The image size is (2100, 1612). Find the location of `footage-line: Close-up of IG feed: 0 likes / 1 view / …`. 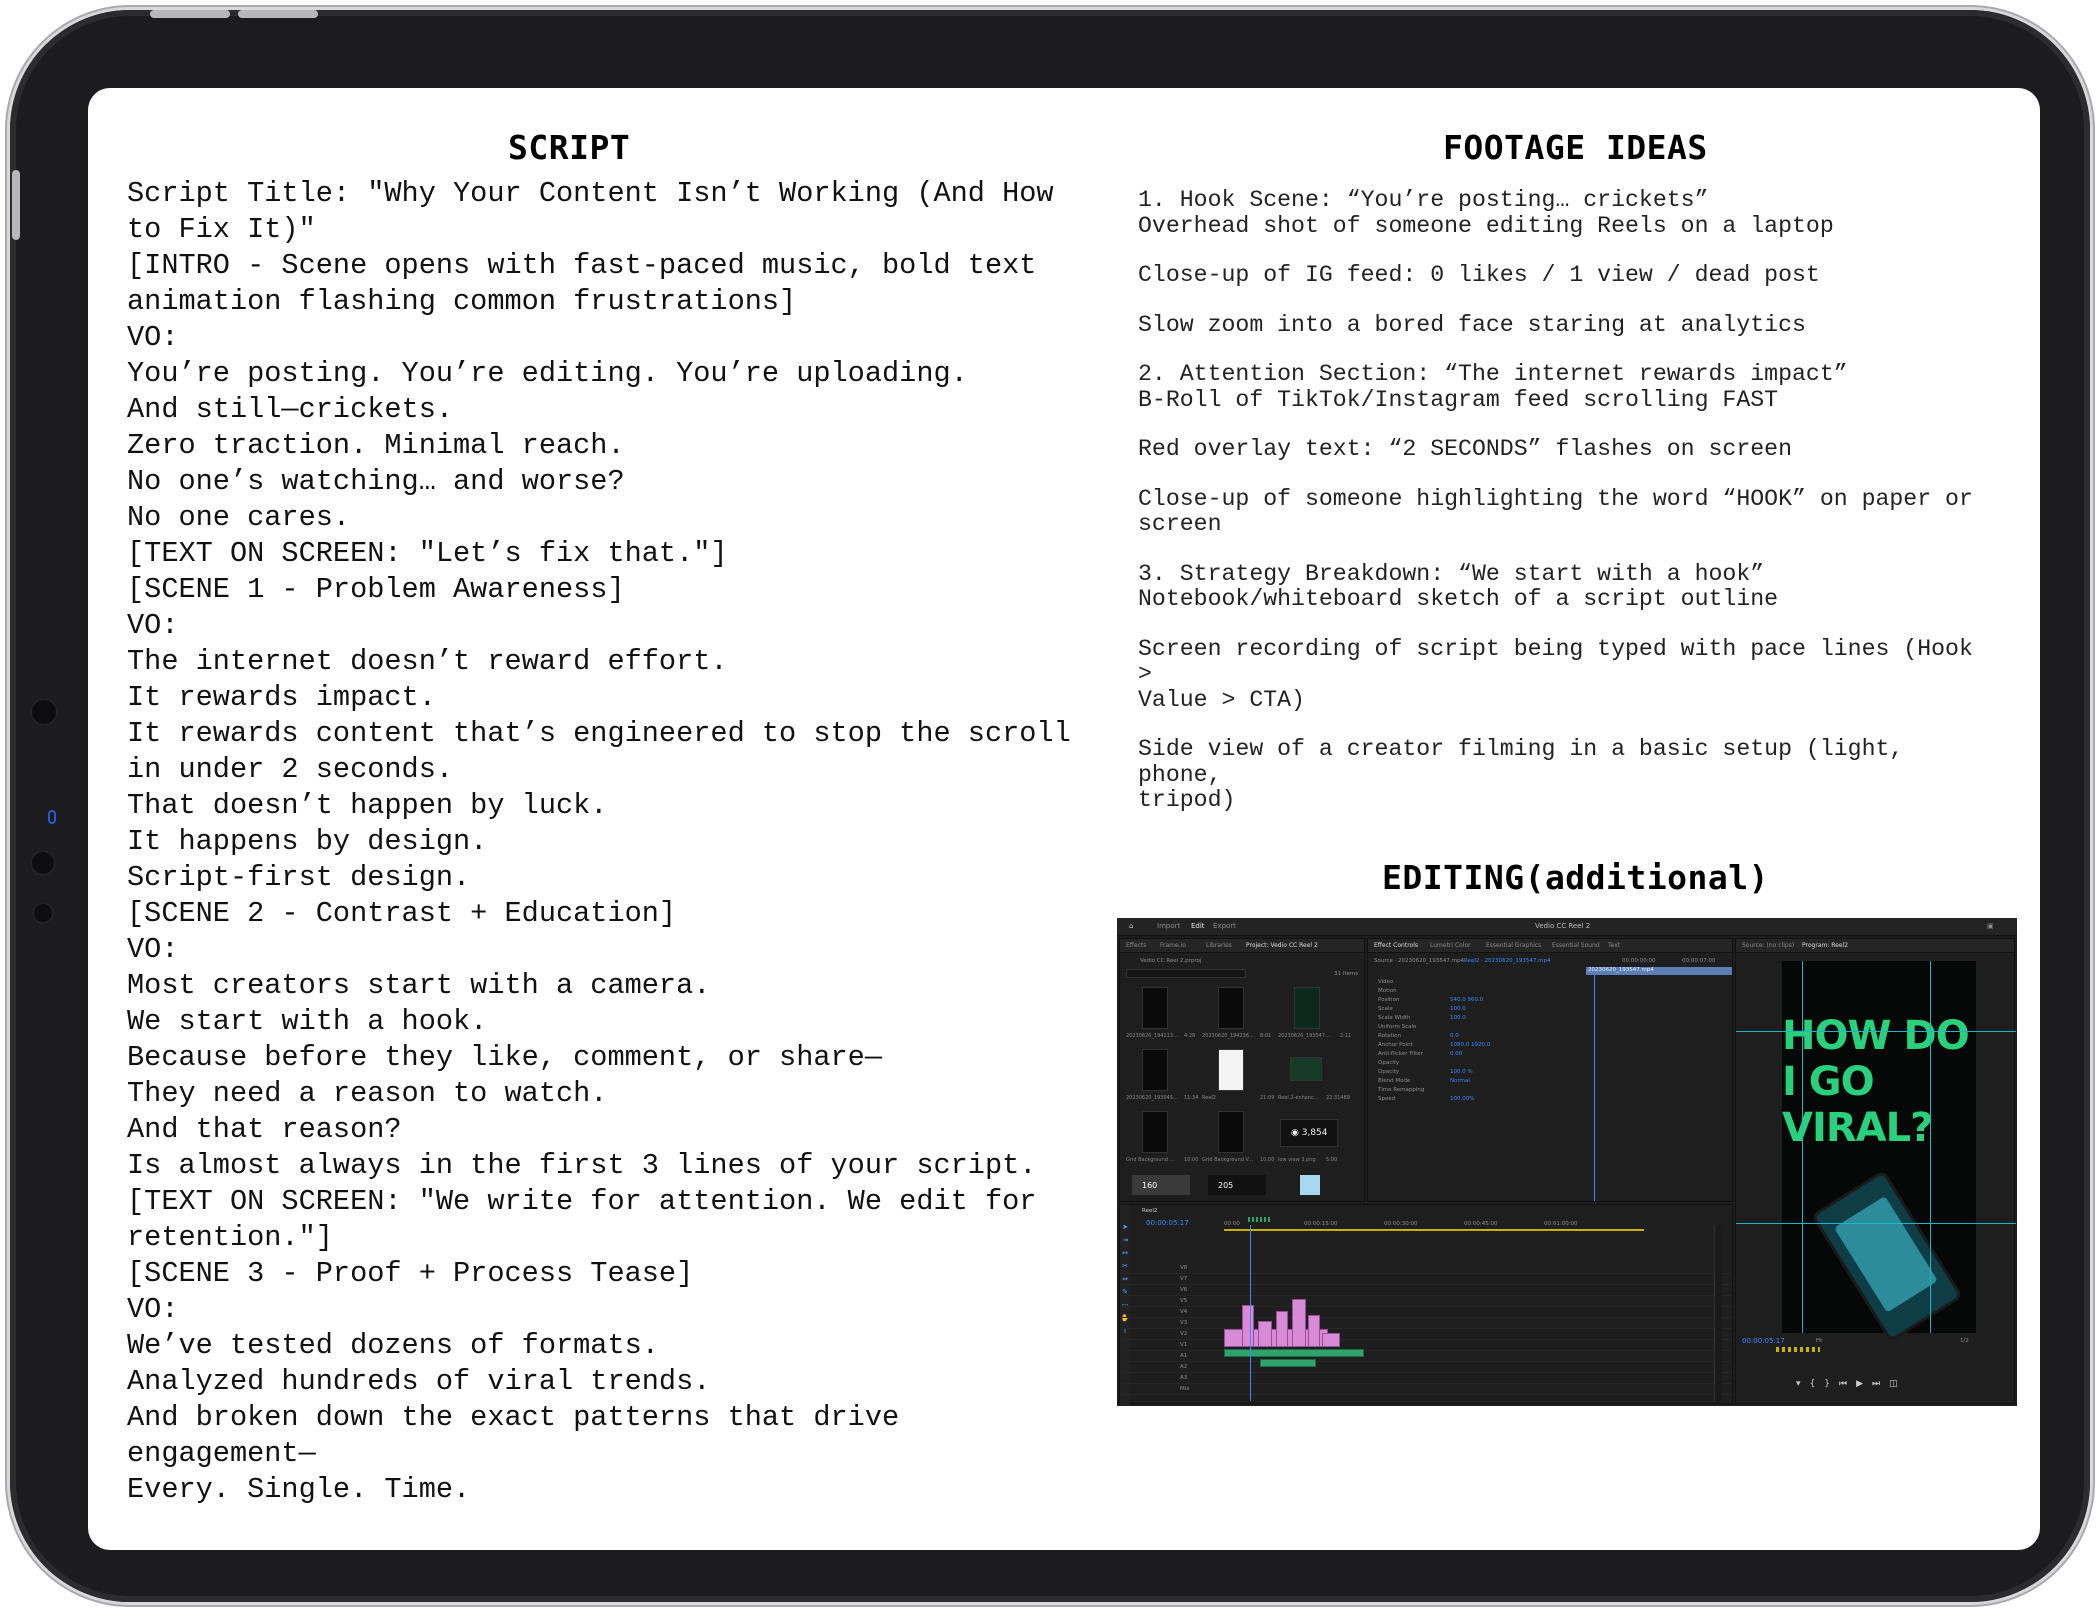

footage-line: Close-up of IG feed: 0 likes / 1 view / … is located at coordinates (1479, 275).